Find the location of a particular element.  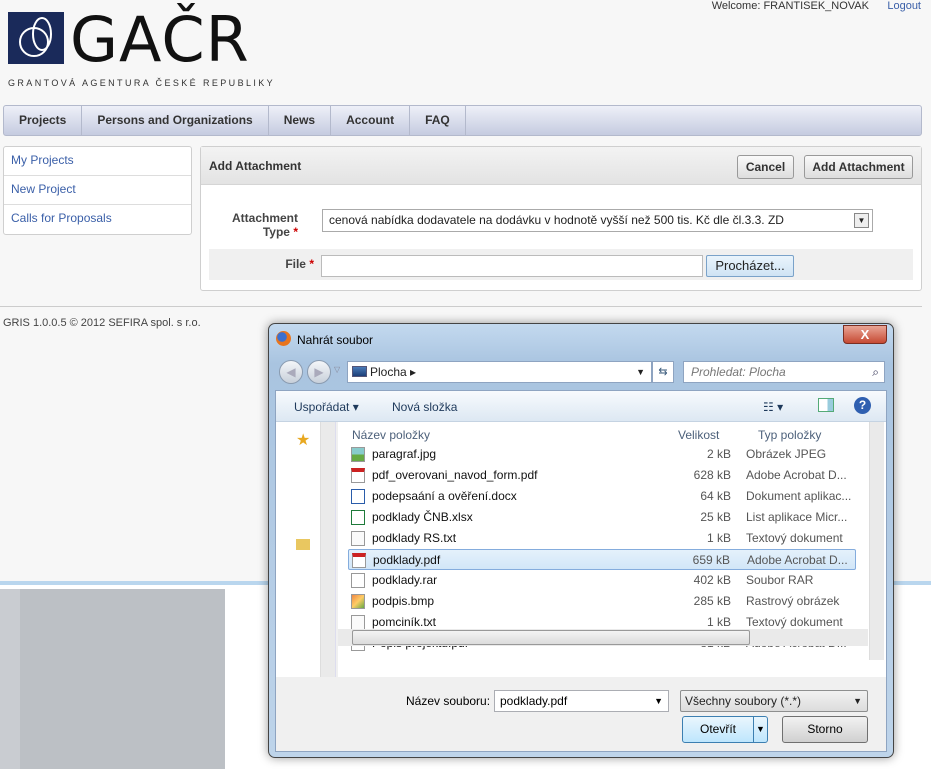

panel-title: Add Attachment is located at coordinates (255, 166).